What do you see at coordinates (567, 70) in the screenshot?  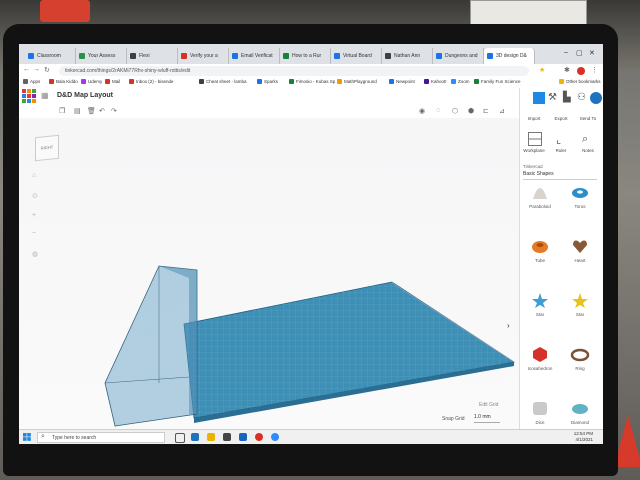 I see `extensions-icon: ✱` at bounding box center [567, 70].